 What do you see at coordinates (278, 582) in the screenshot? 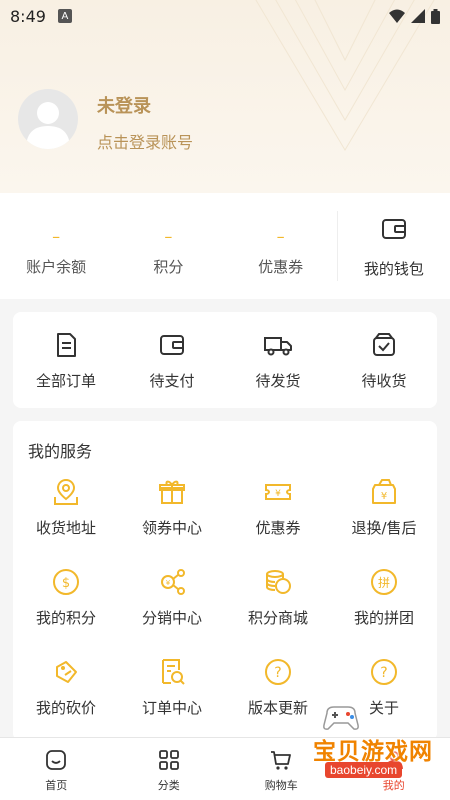
I see `coin-stack-icon` at bounding box center [278, 582].